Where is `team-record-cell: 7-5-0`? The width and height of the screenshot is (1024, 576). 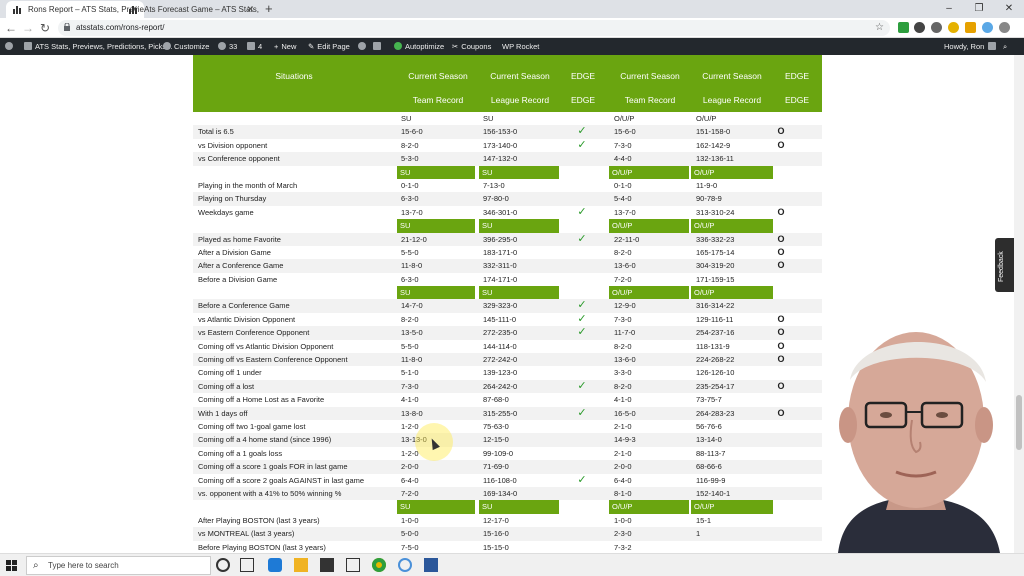
team-record-cell: 7-5-0 is located at coordinates (410, 547).